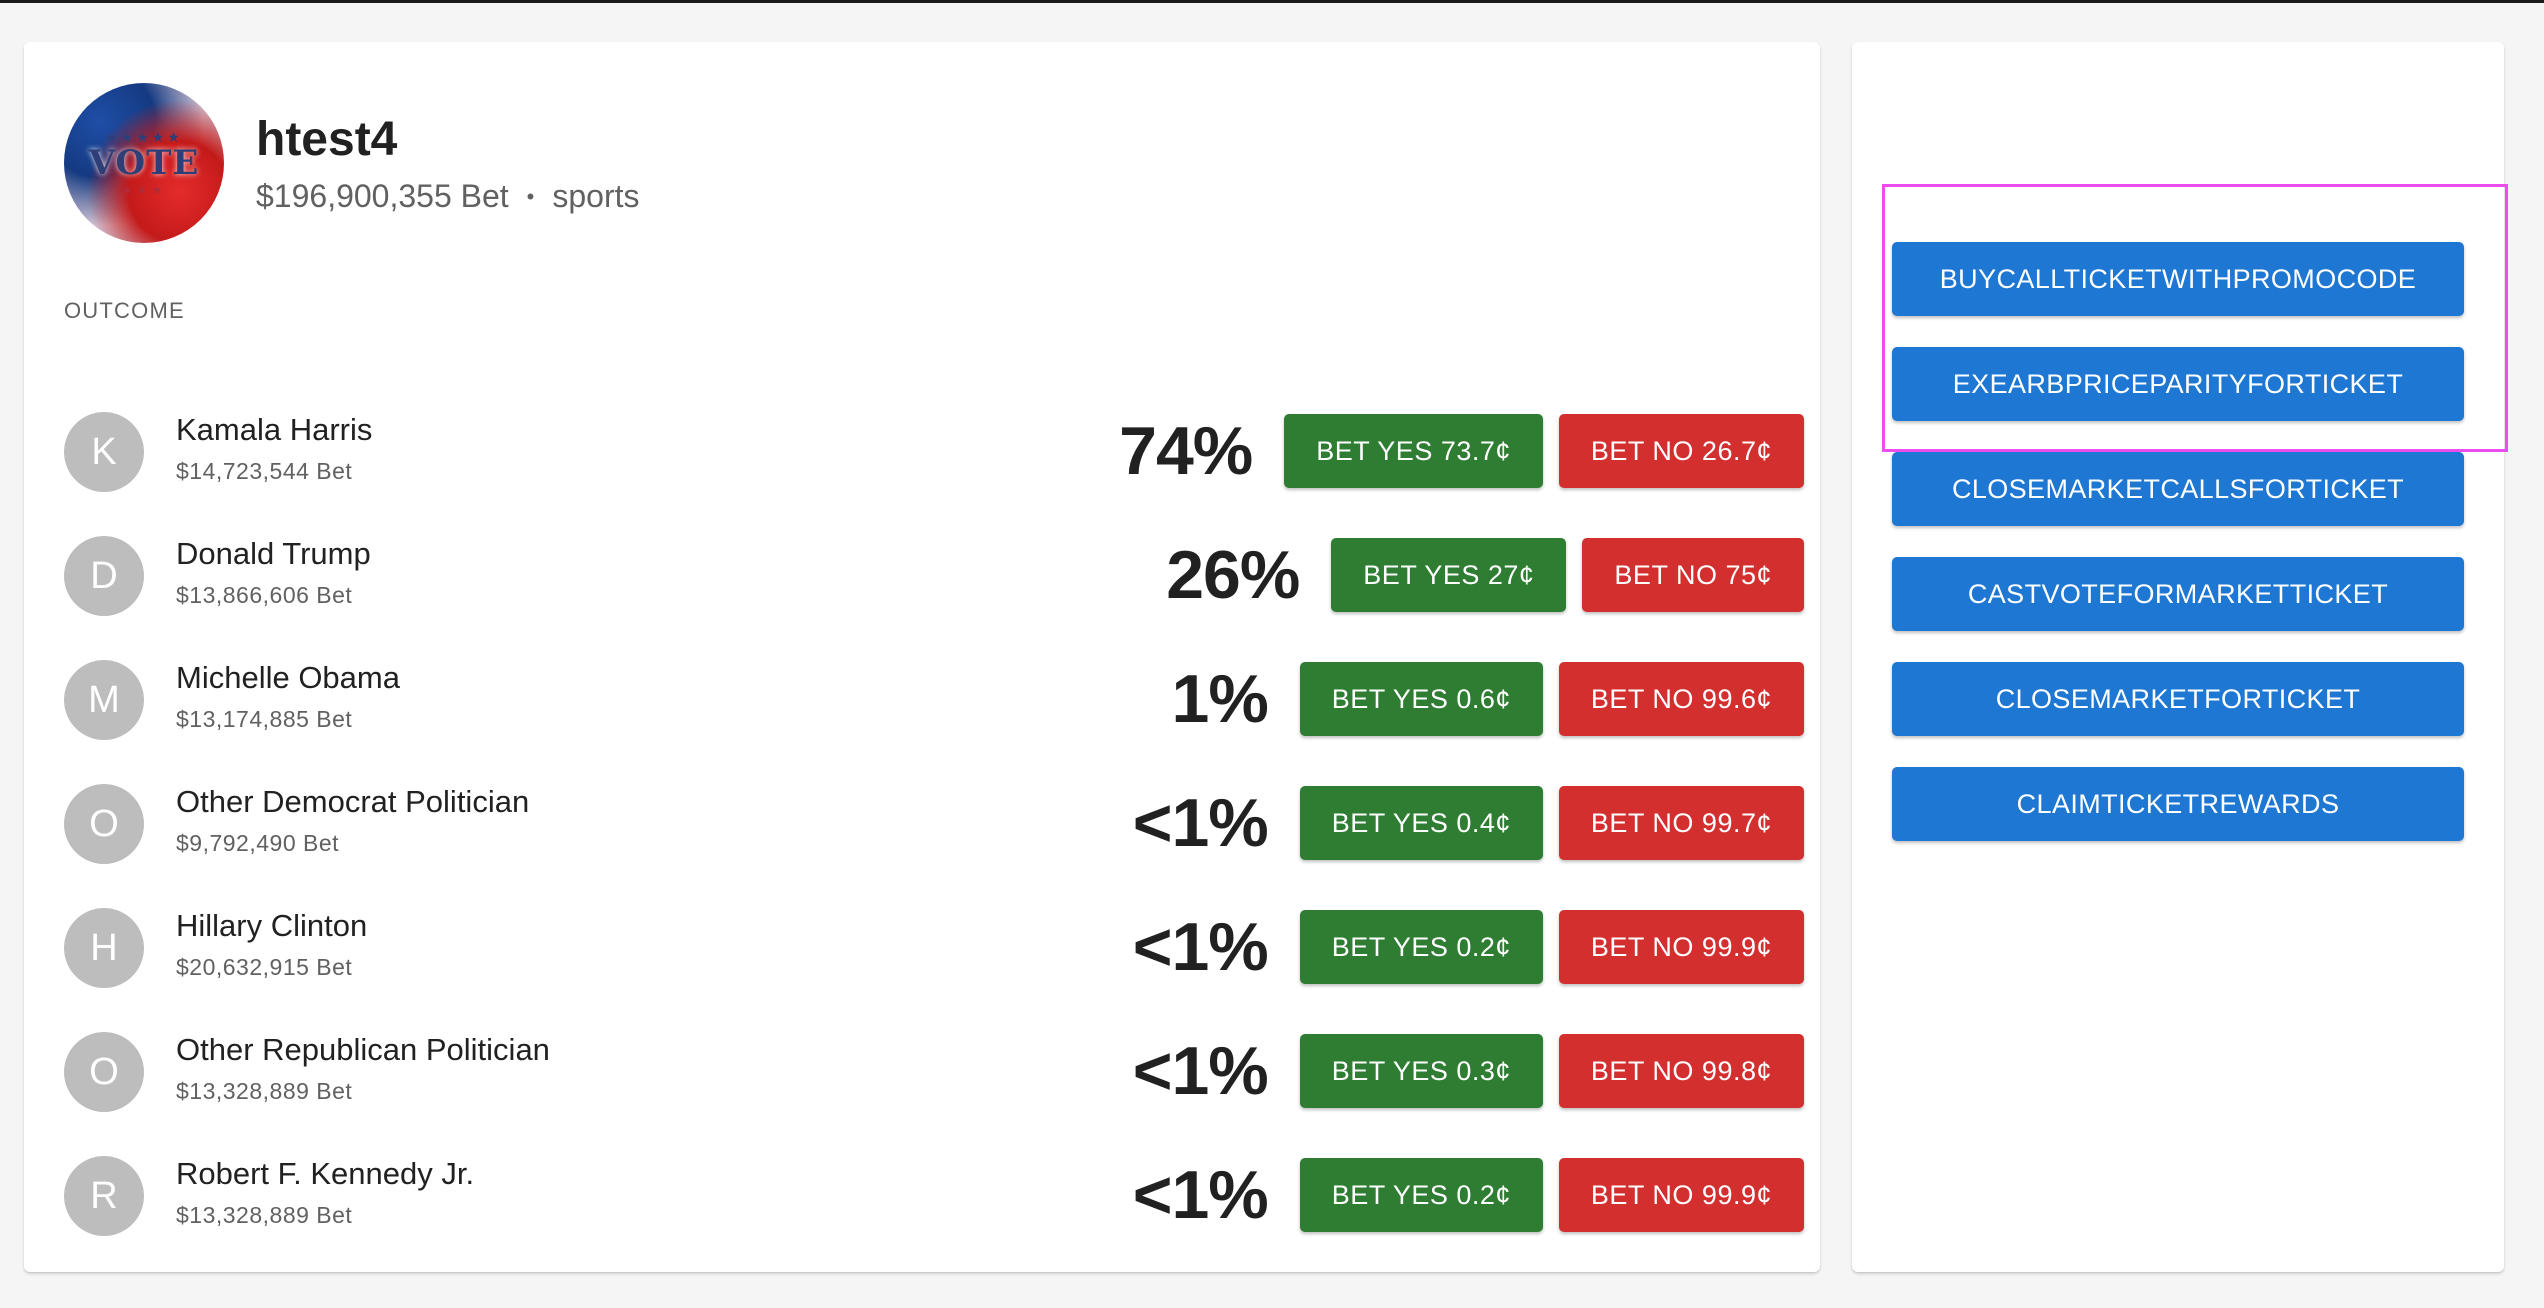 This screenshot has height=1308, width=2544. Describe the element at coordinates (1693, 575) in the screenshot. I see `bet-no-button: BET NO 75¢` at that location.